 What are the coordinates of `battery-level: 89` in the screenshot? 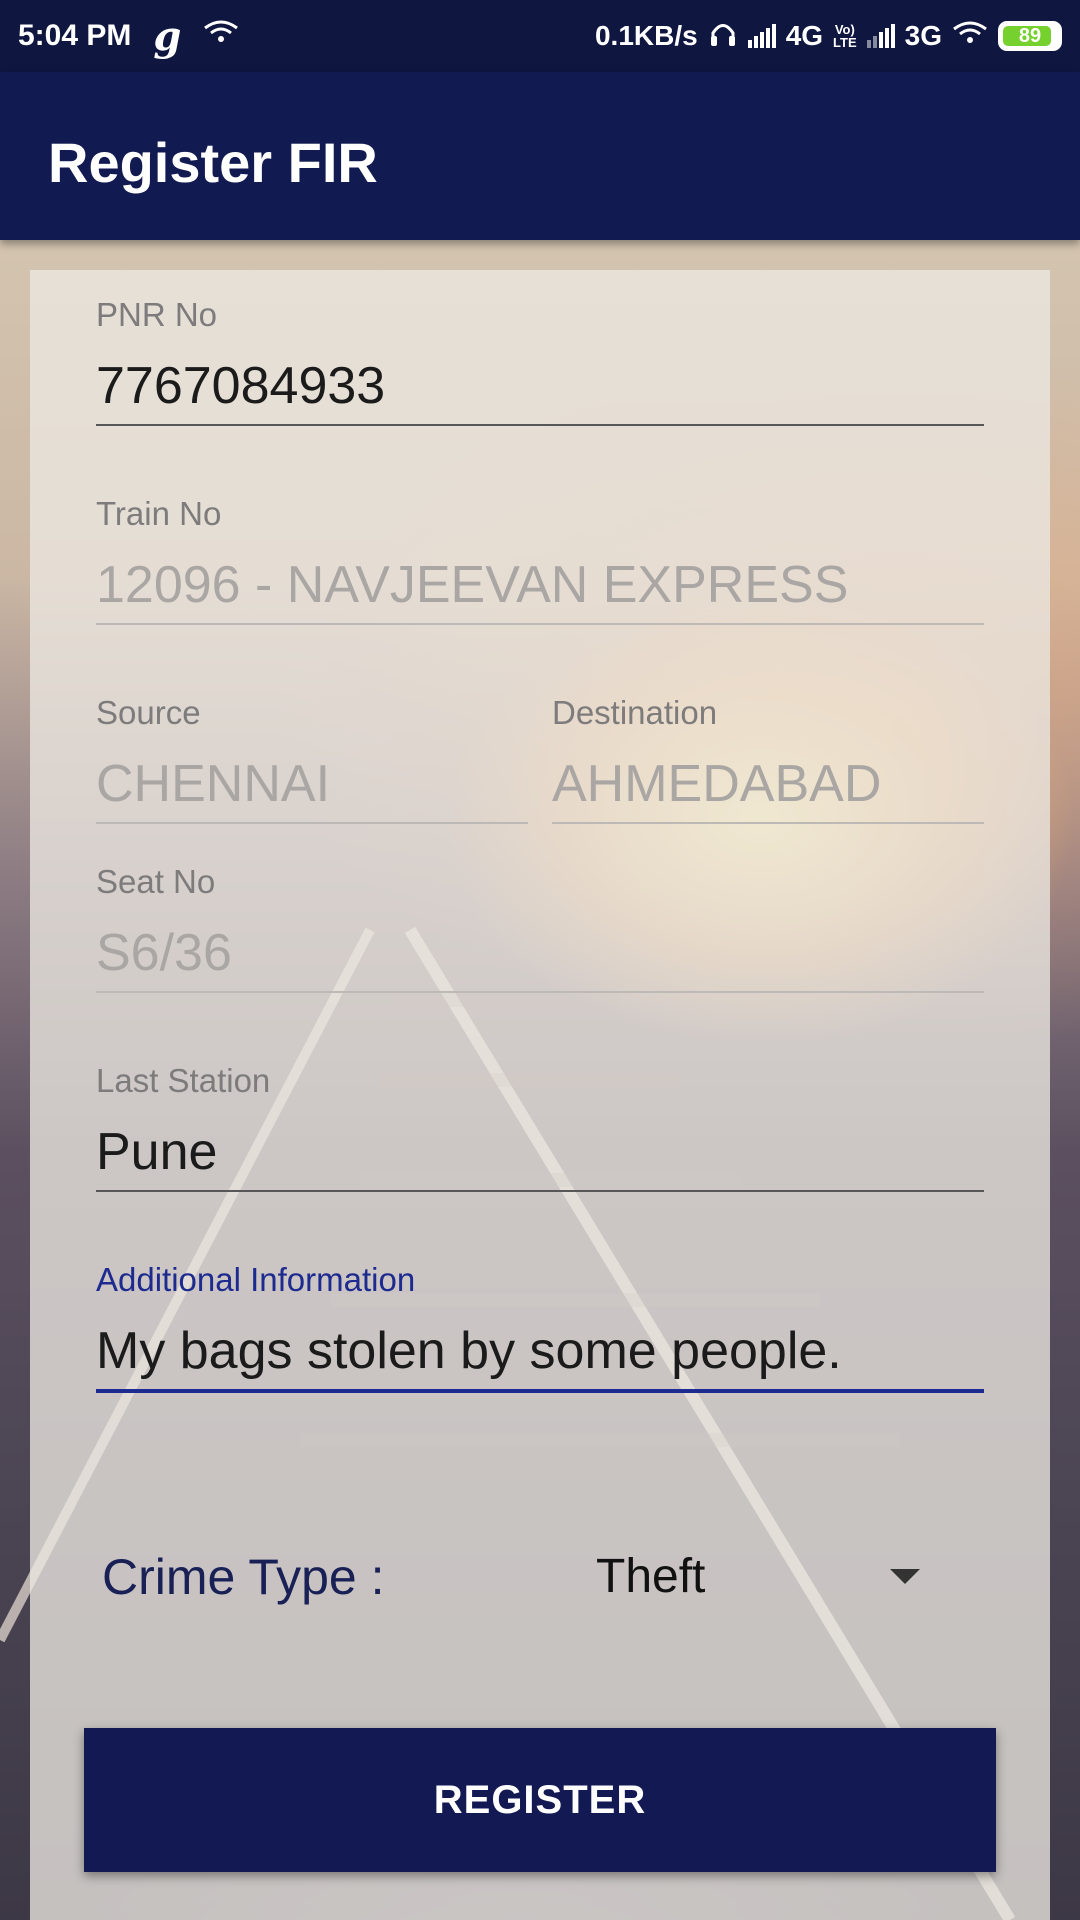 It's located at (1030, 35).